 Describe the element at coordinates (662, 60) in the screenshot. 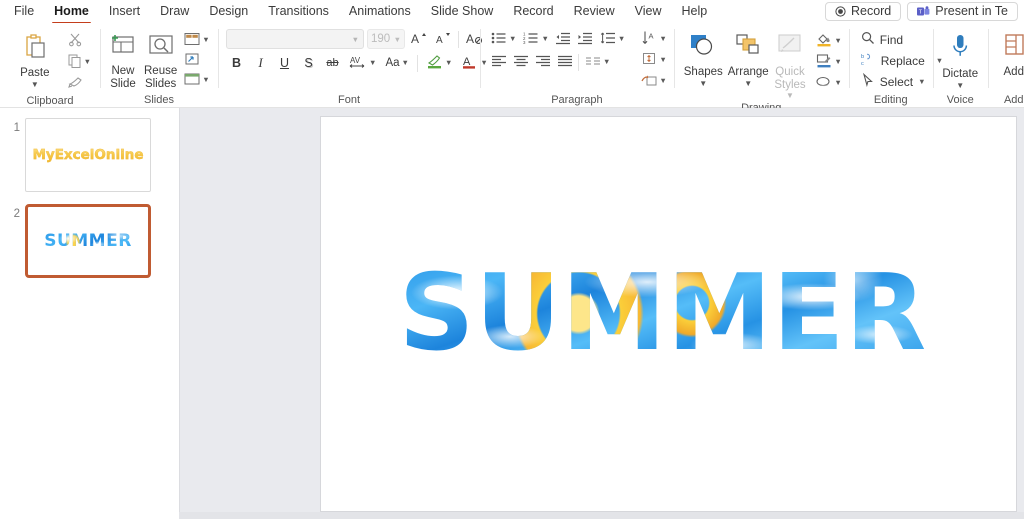

I see `align-text-chevron-down-icon: ▼` at that location.